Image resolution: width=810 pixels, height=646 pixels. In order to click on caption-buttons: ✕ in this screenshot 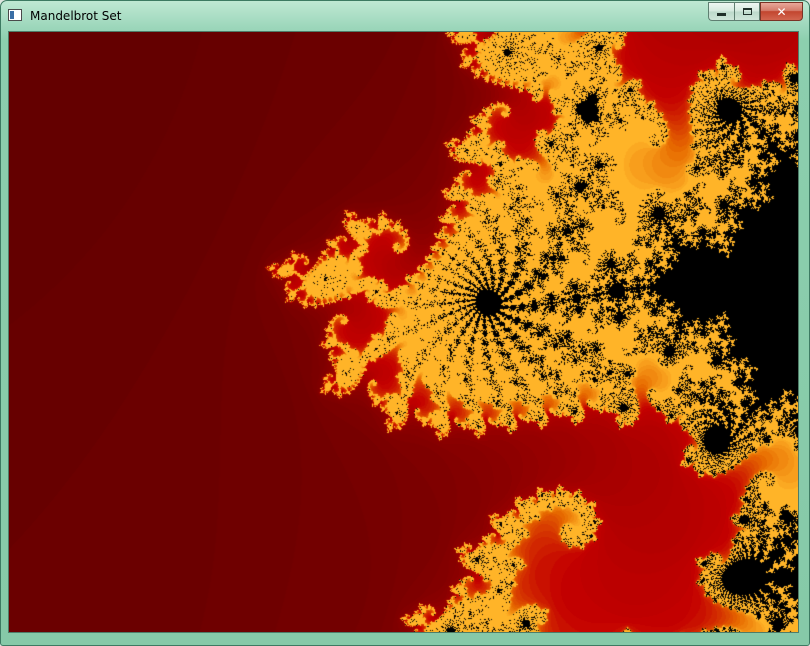, I will do `click(755, 12)`.